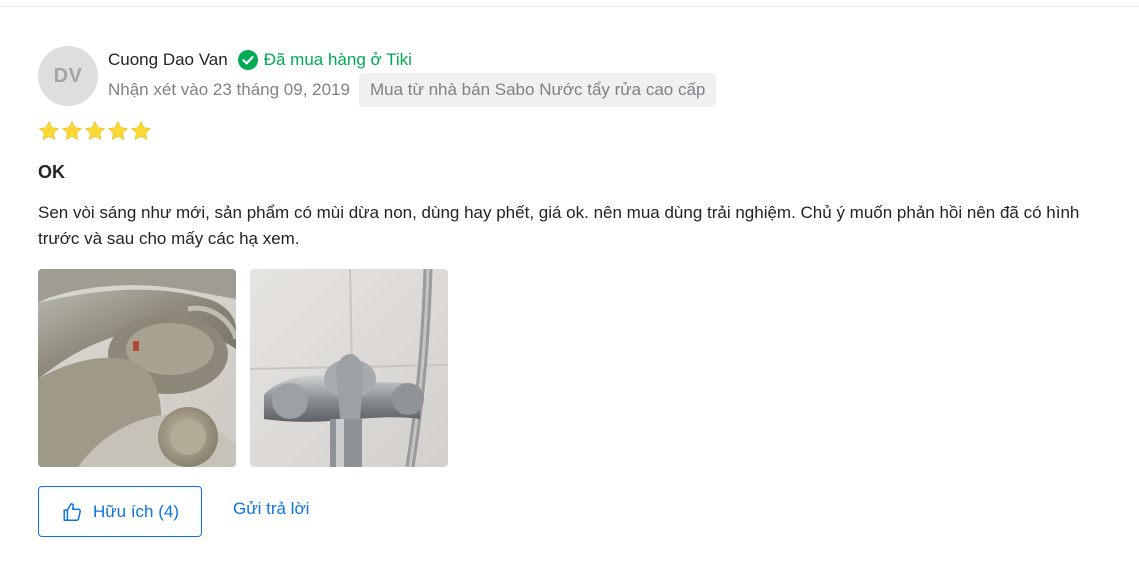  I want to click on review-date: Nhận xét vào 23 tháng 09, 2019, so click(229, 89).